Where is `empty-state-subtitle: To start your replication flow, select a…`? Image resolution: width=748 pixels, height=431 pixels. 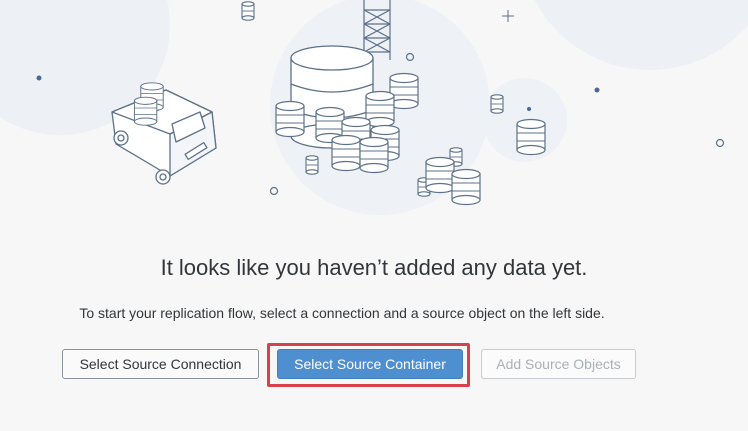
empty-state-subtitle: To start your replication flow, select a… is located at coordinates (342, 313).